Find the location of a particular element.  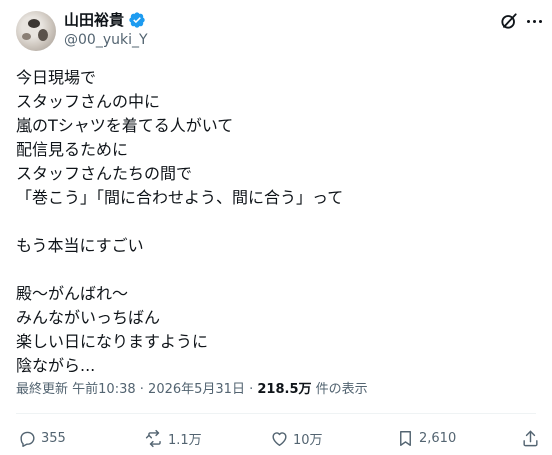

action-bar: 355 1.1万 10万 2,610 is located at coordinates (276, 440).